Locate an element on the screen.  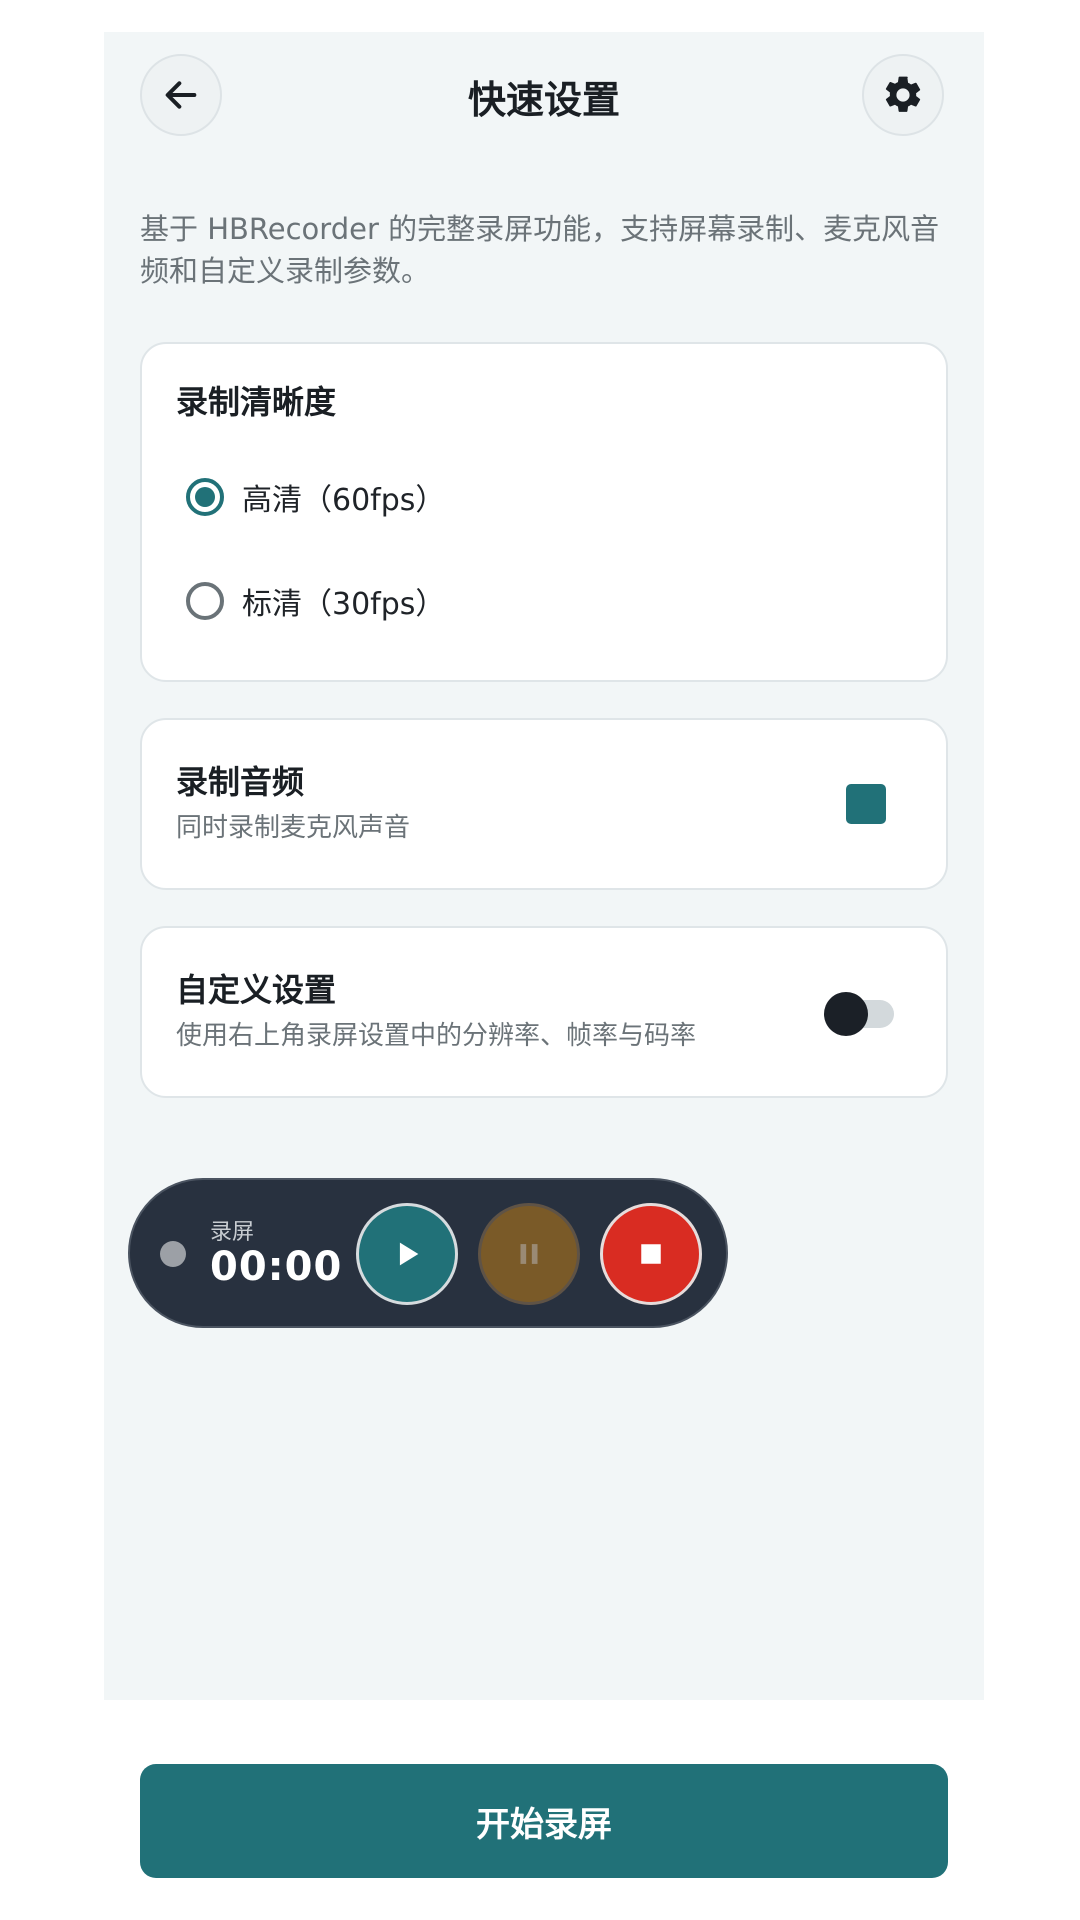
custom-card: 自定义设置 使用右上角录屏设置中的分辨率、帧率与码率 is located at coordinates (544, 1012).